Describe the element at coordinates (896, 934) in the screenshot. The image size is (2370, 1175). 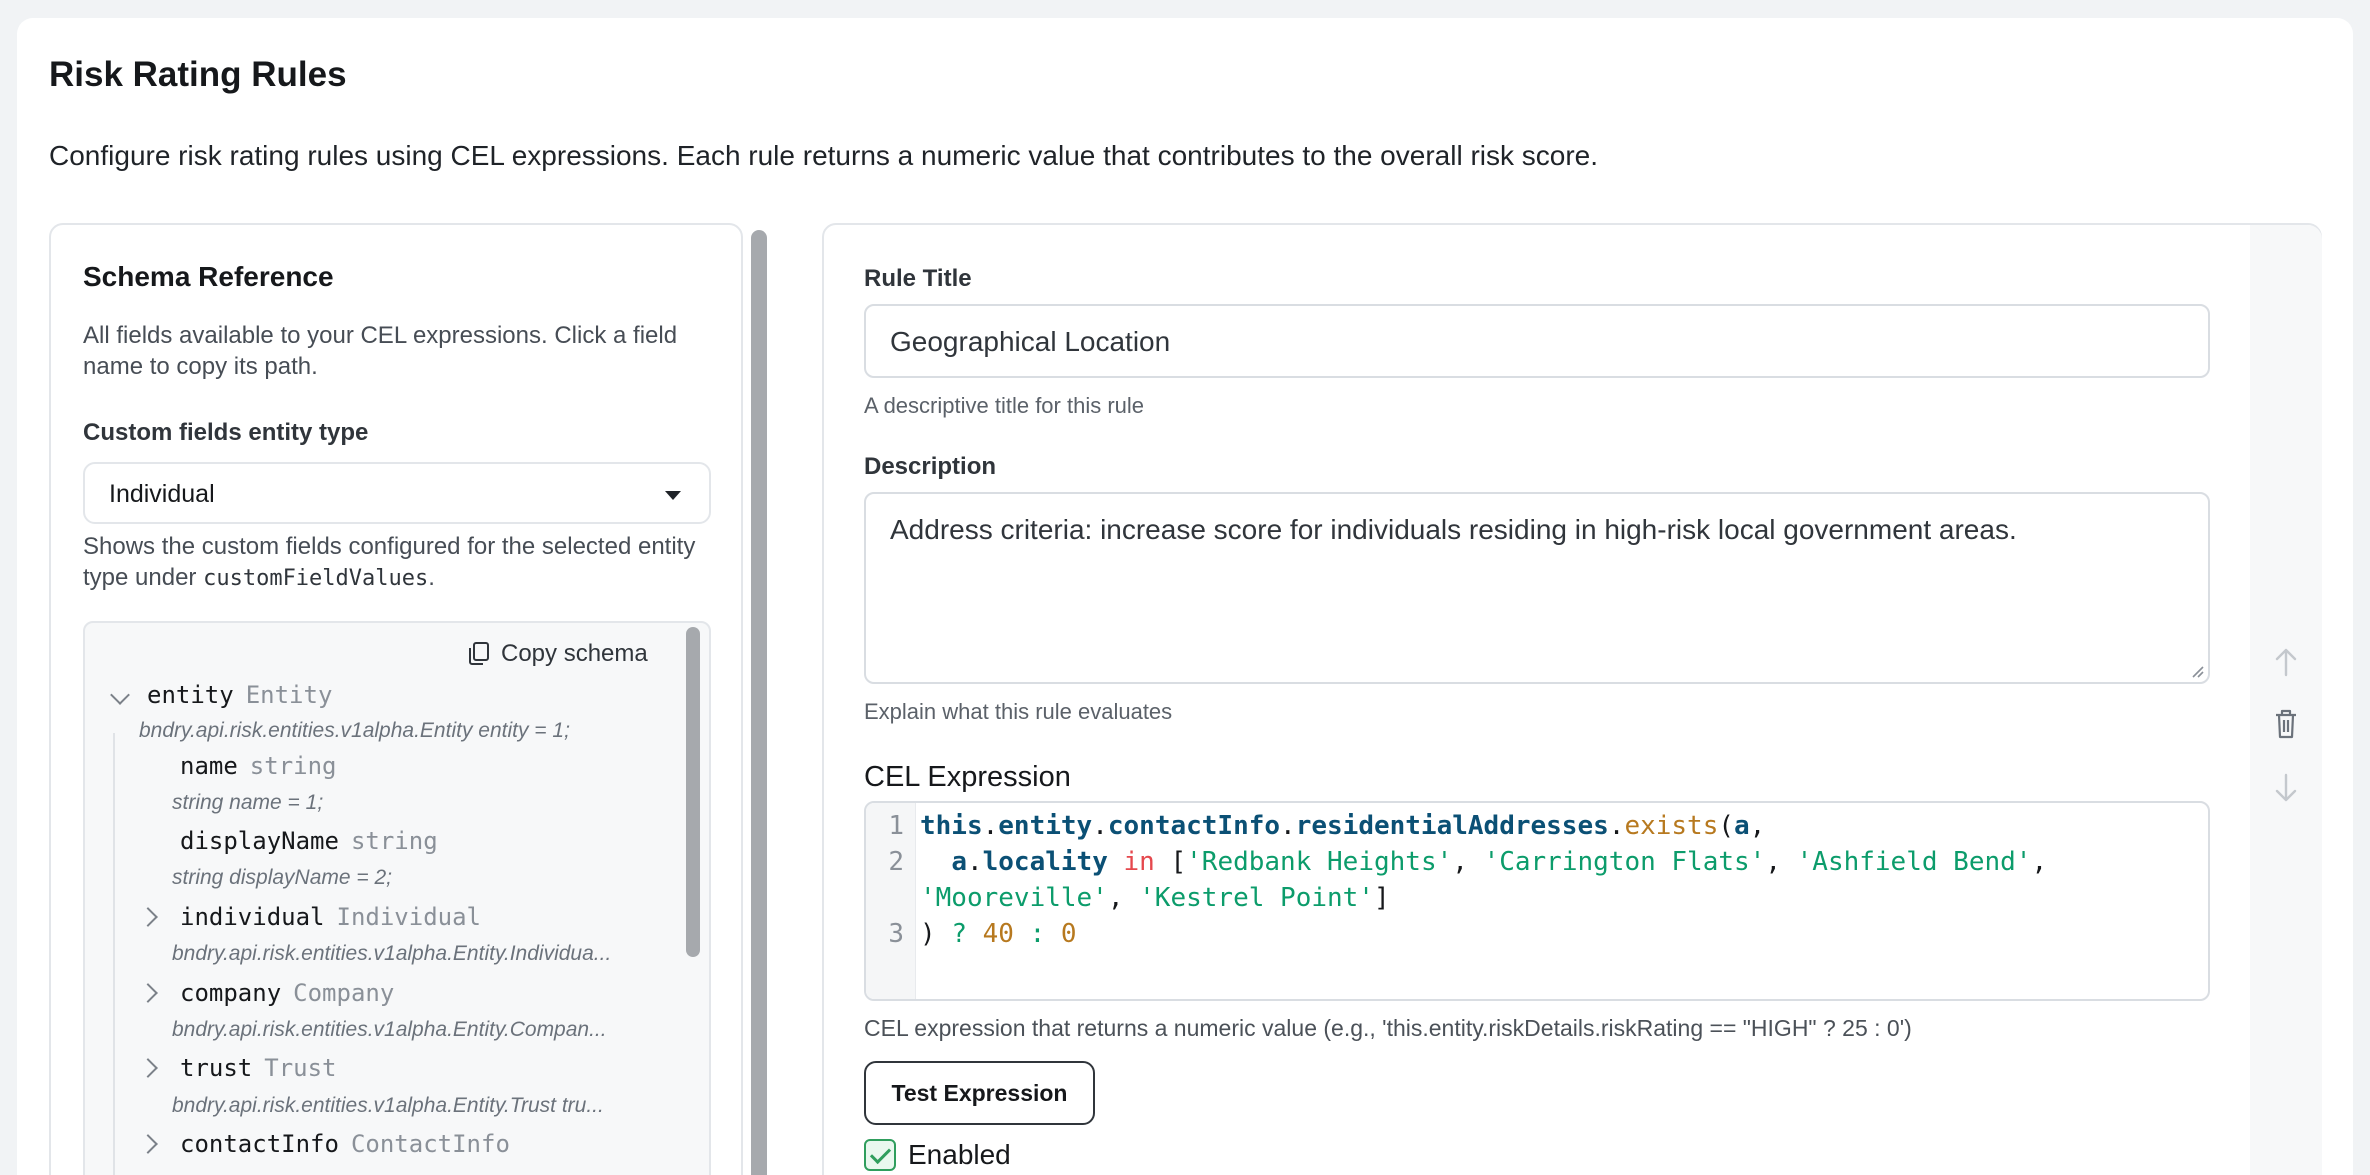
I see `line-number: 3` at that location.